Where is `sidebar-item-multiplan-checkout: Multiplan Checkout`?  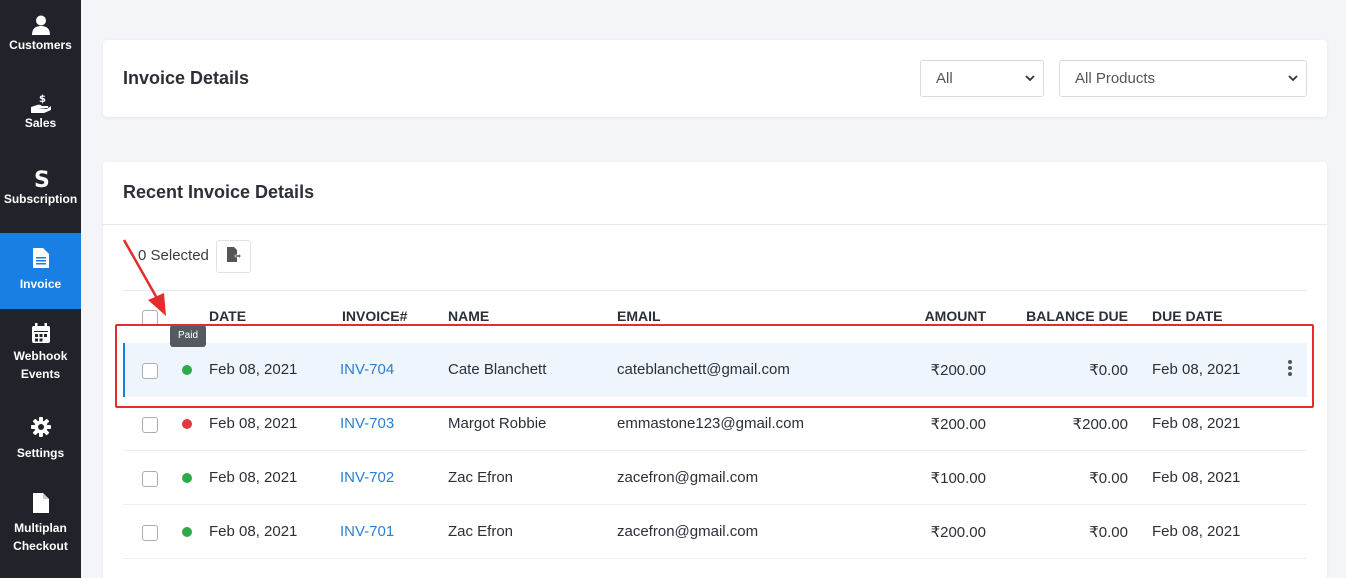
sidebar-item-multiplan-checkout: Multiplan Checkout is located at coordinates (40, 527).